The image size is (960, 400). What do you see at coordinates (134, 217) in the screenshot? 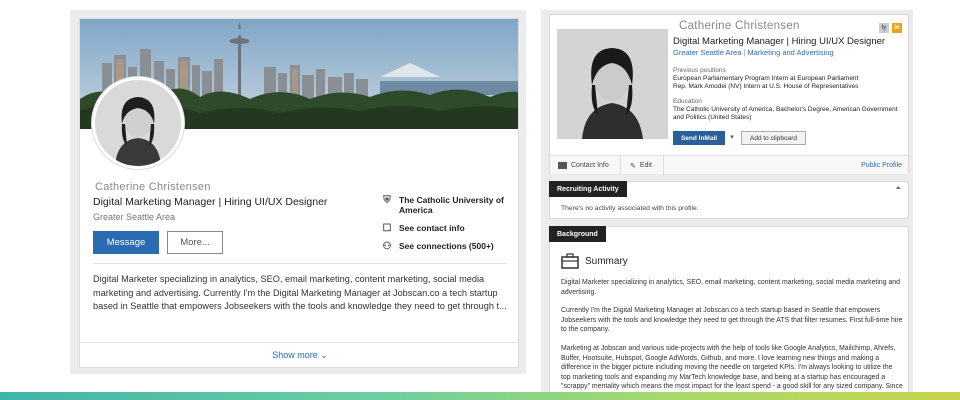
I see `profile-location: Greater Seattle Area` at bounding box center [134, 217].